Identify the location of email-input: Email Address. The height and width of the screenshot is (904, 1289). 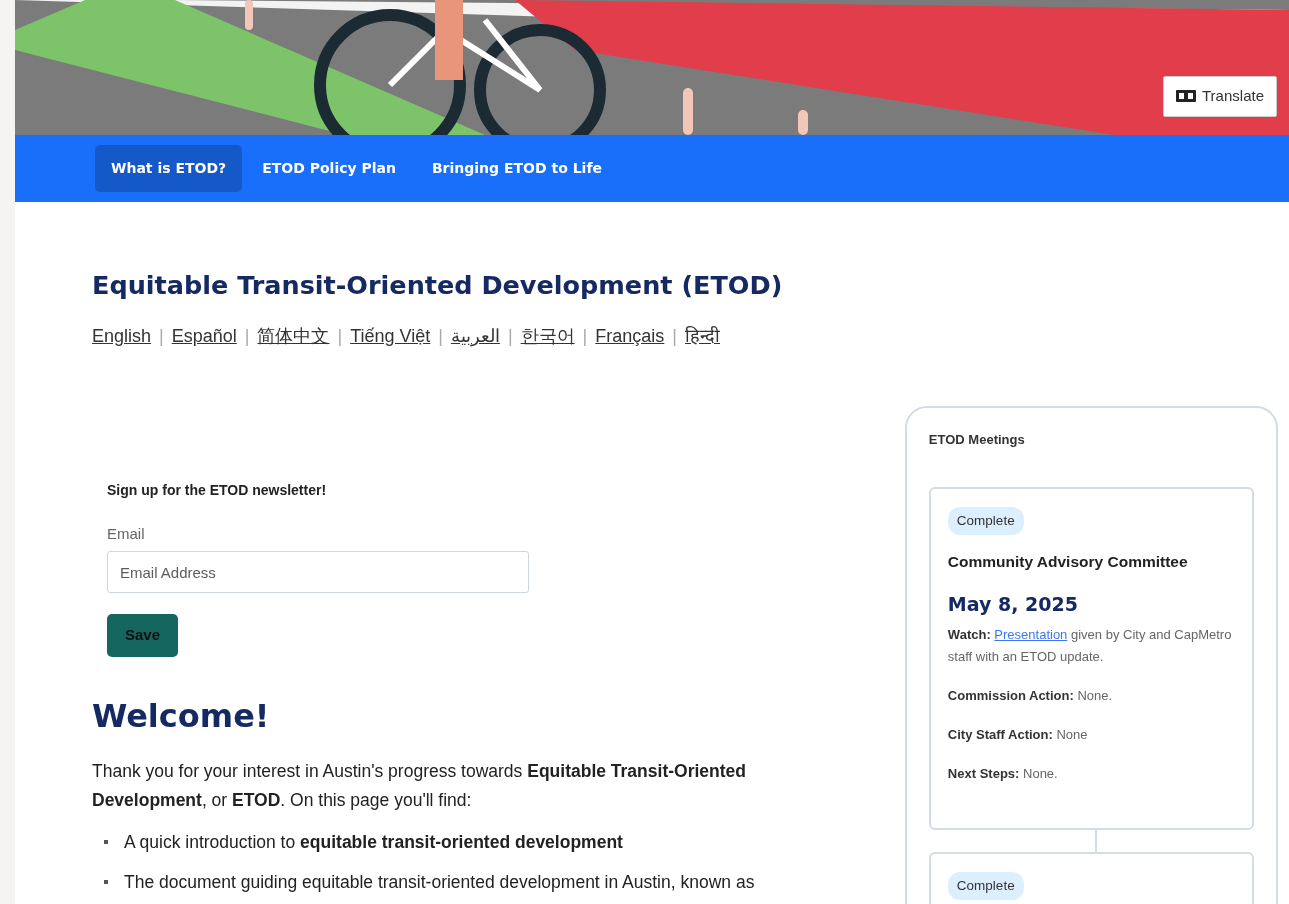
(318, 572).